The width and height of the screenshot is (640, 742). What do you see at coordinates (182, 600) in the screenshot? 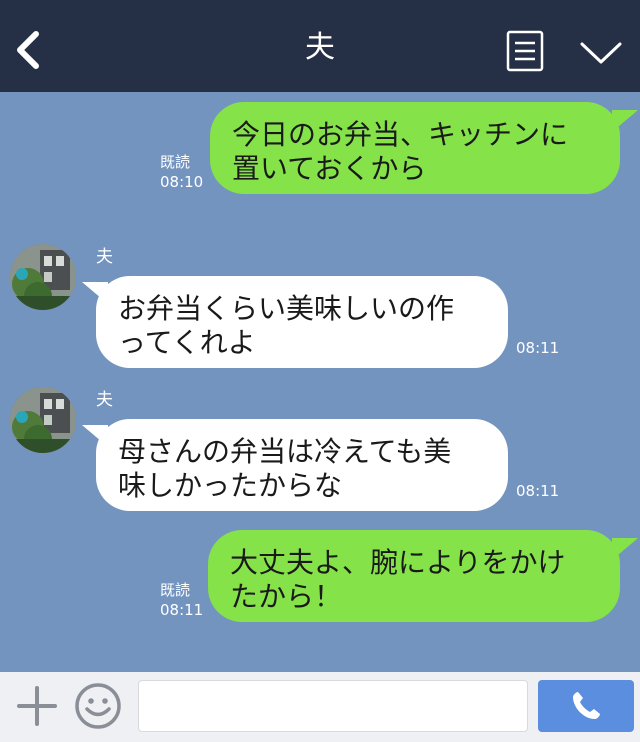
I see `read-receipt: 既読 08:11` at bounding box center [182, 600].